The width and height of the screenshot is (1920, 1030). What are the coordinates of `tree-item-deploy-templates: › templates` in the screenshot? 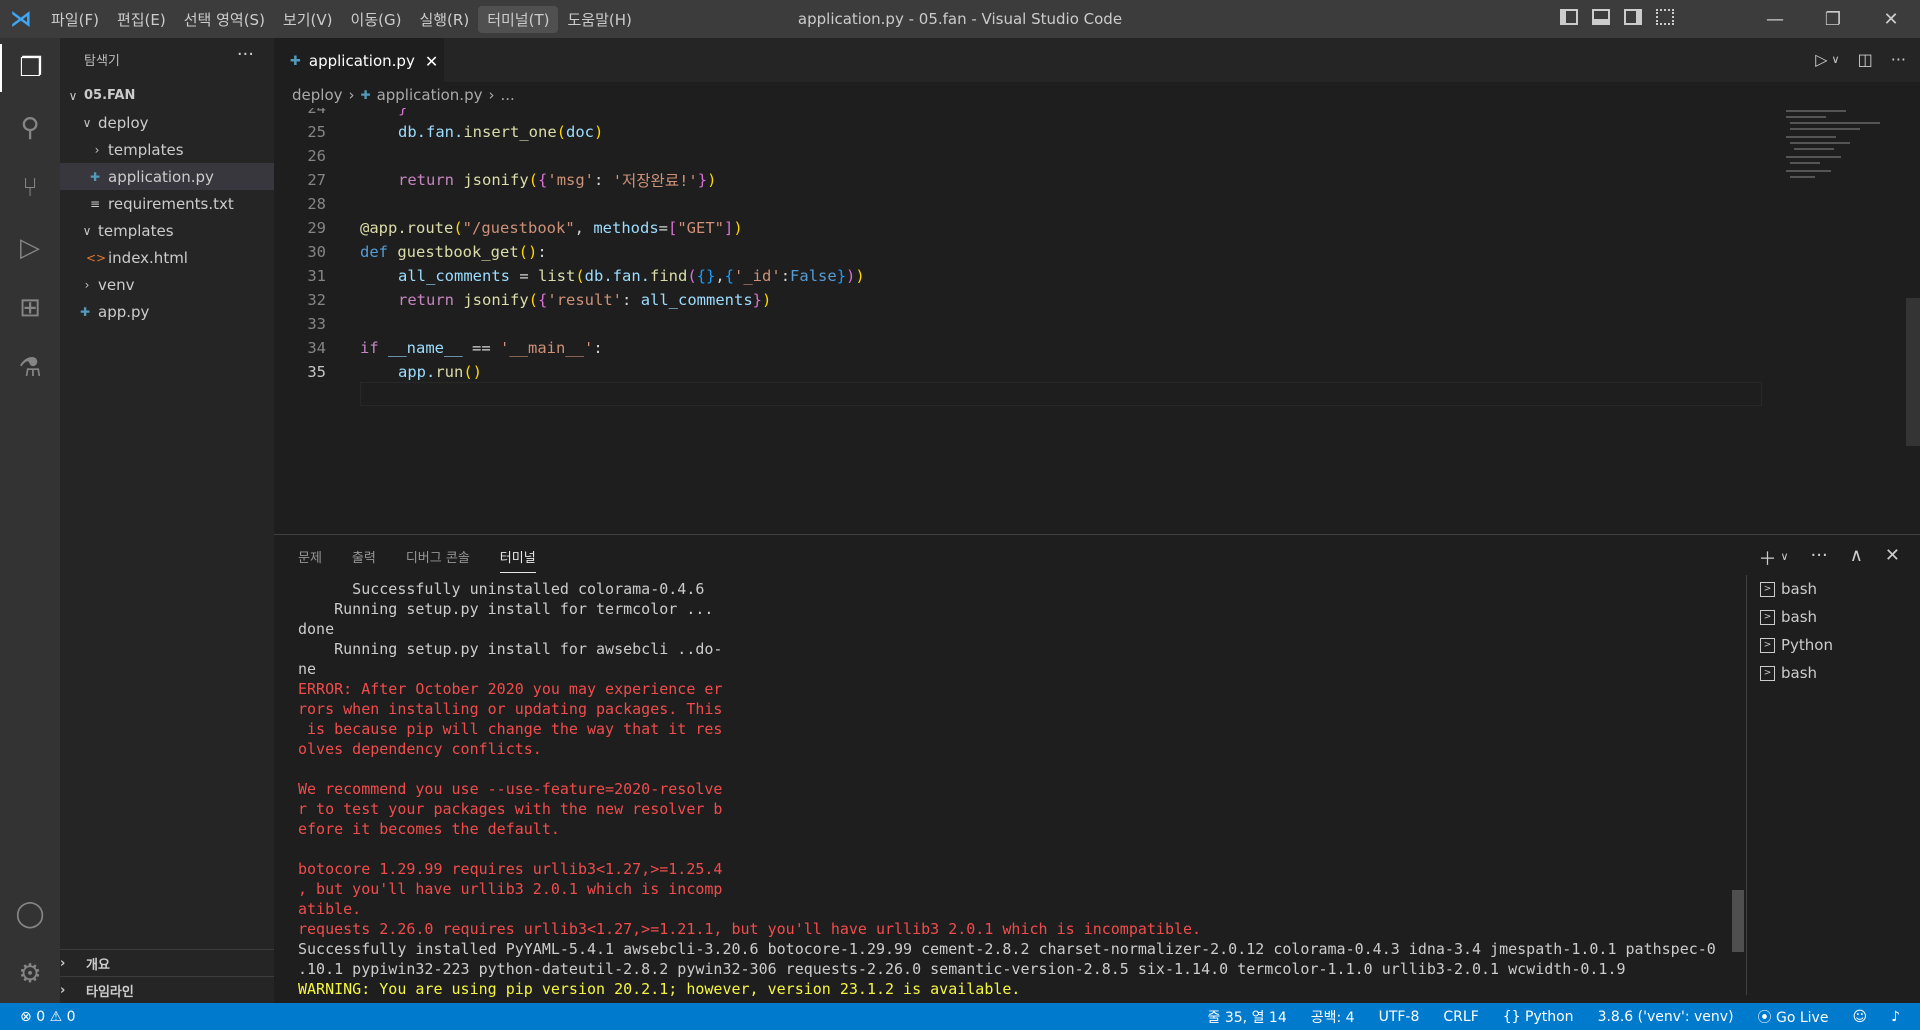 It's located at (182, 149).